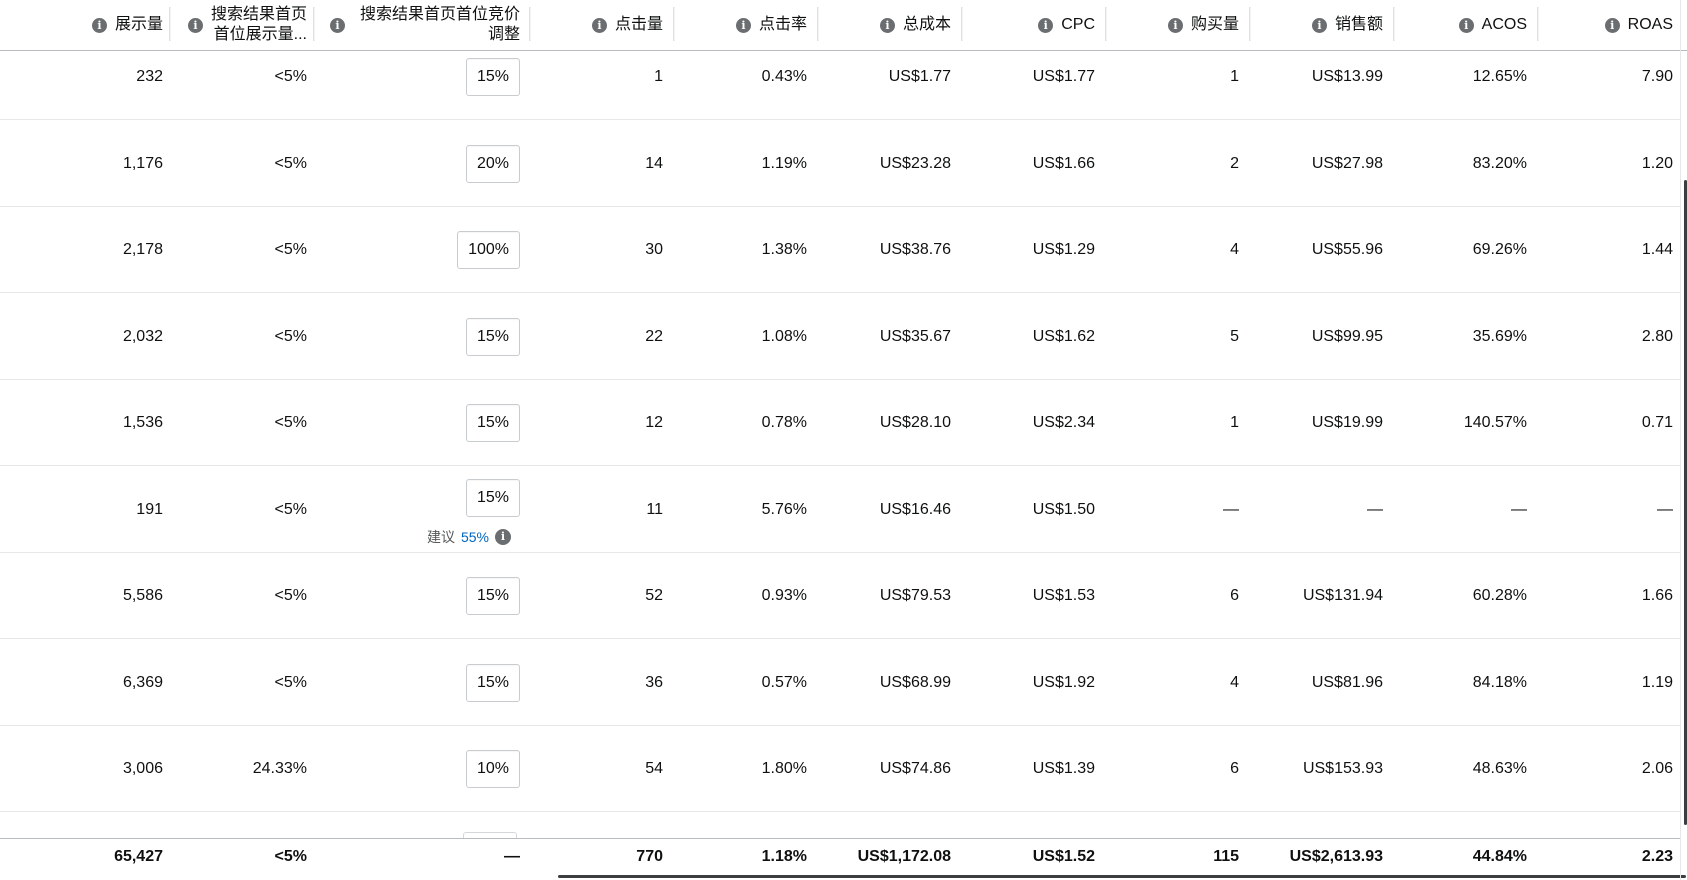 The height and width of the screenshot is (880, 1687). What do you see at coordinates (1657, 336) in the screenshot?
I see `cell-roas: 2.80` at bounding box center [1657, 336].